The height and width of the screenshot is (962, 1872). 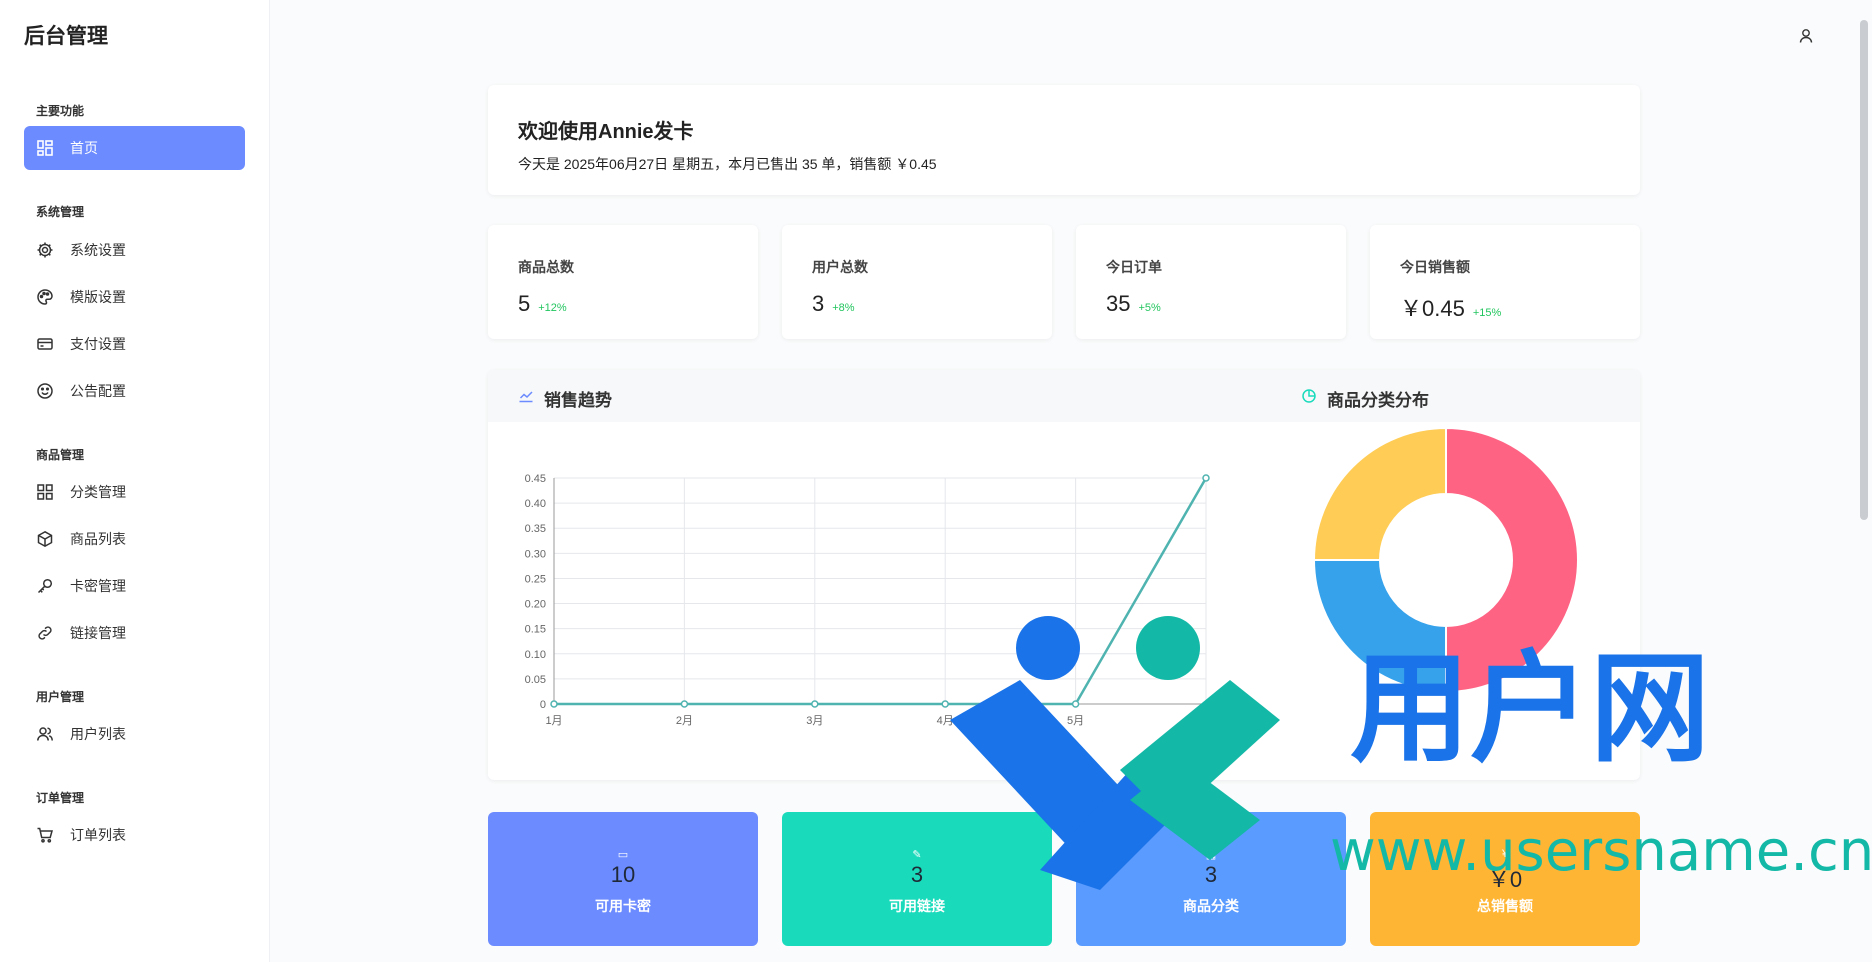 I want to click on category-donut-chart, so click(x=1445, y=560).